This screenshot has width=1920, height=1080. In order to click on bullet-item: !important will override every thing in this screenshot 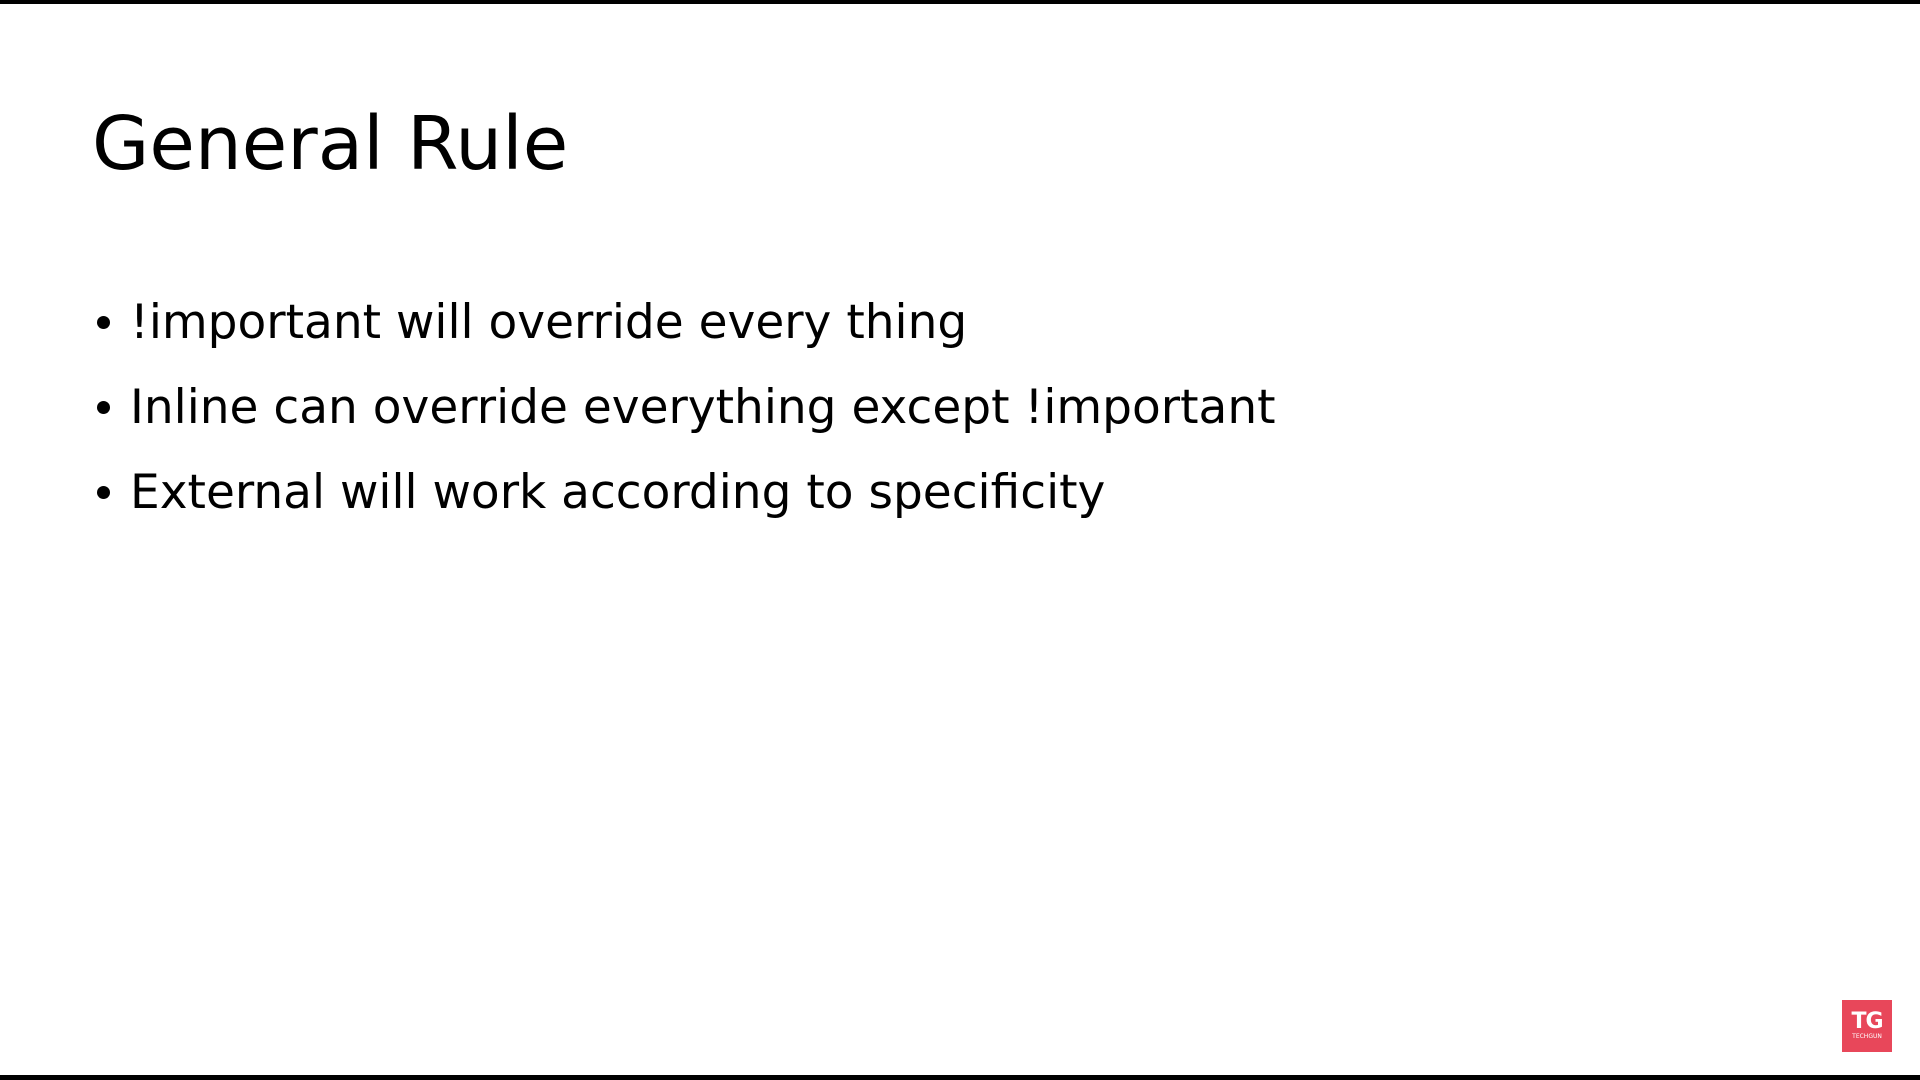, I will do `click(684, 322)`.